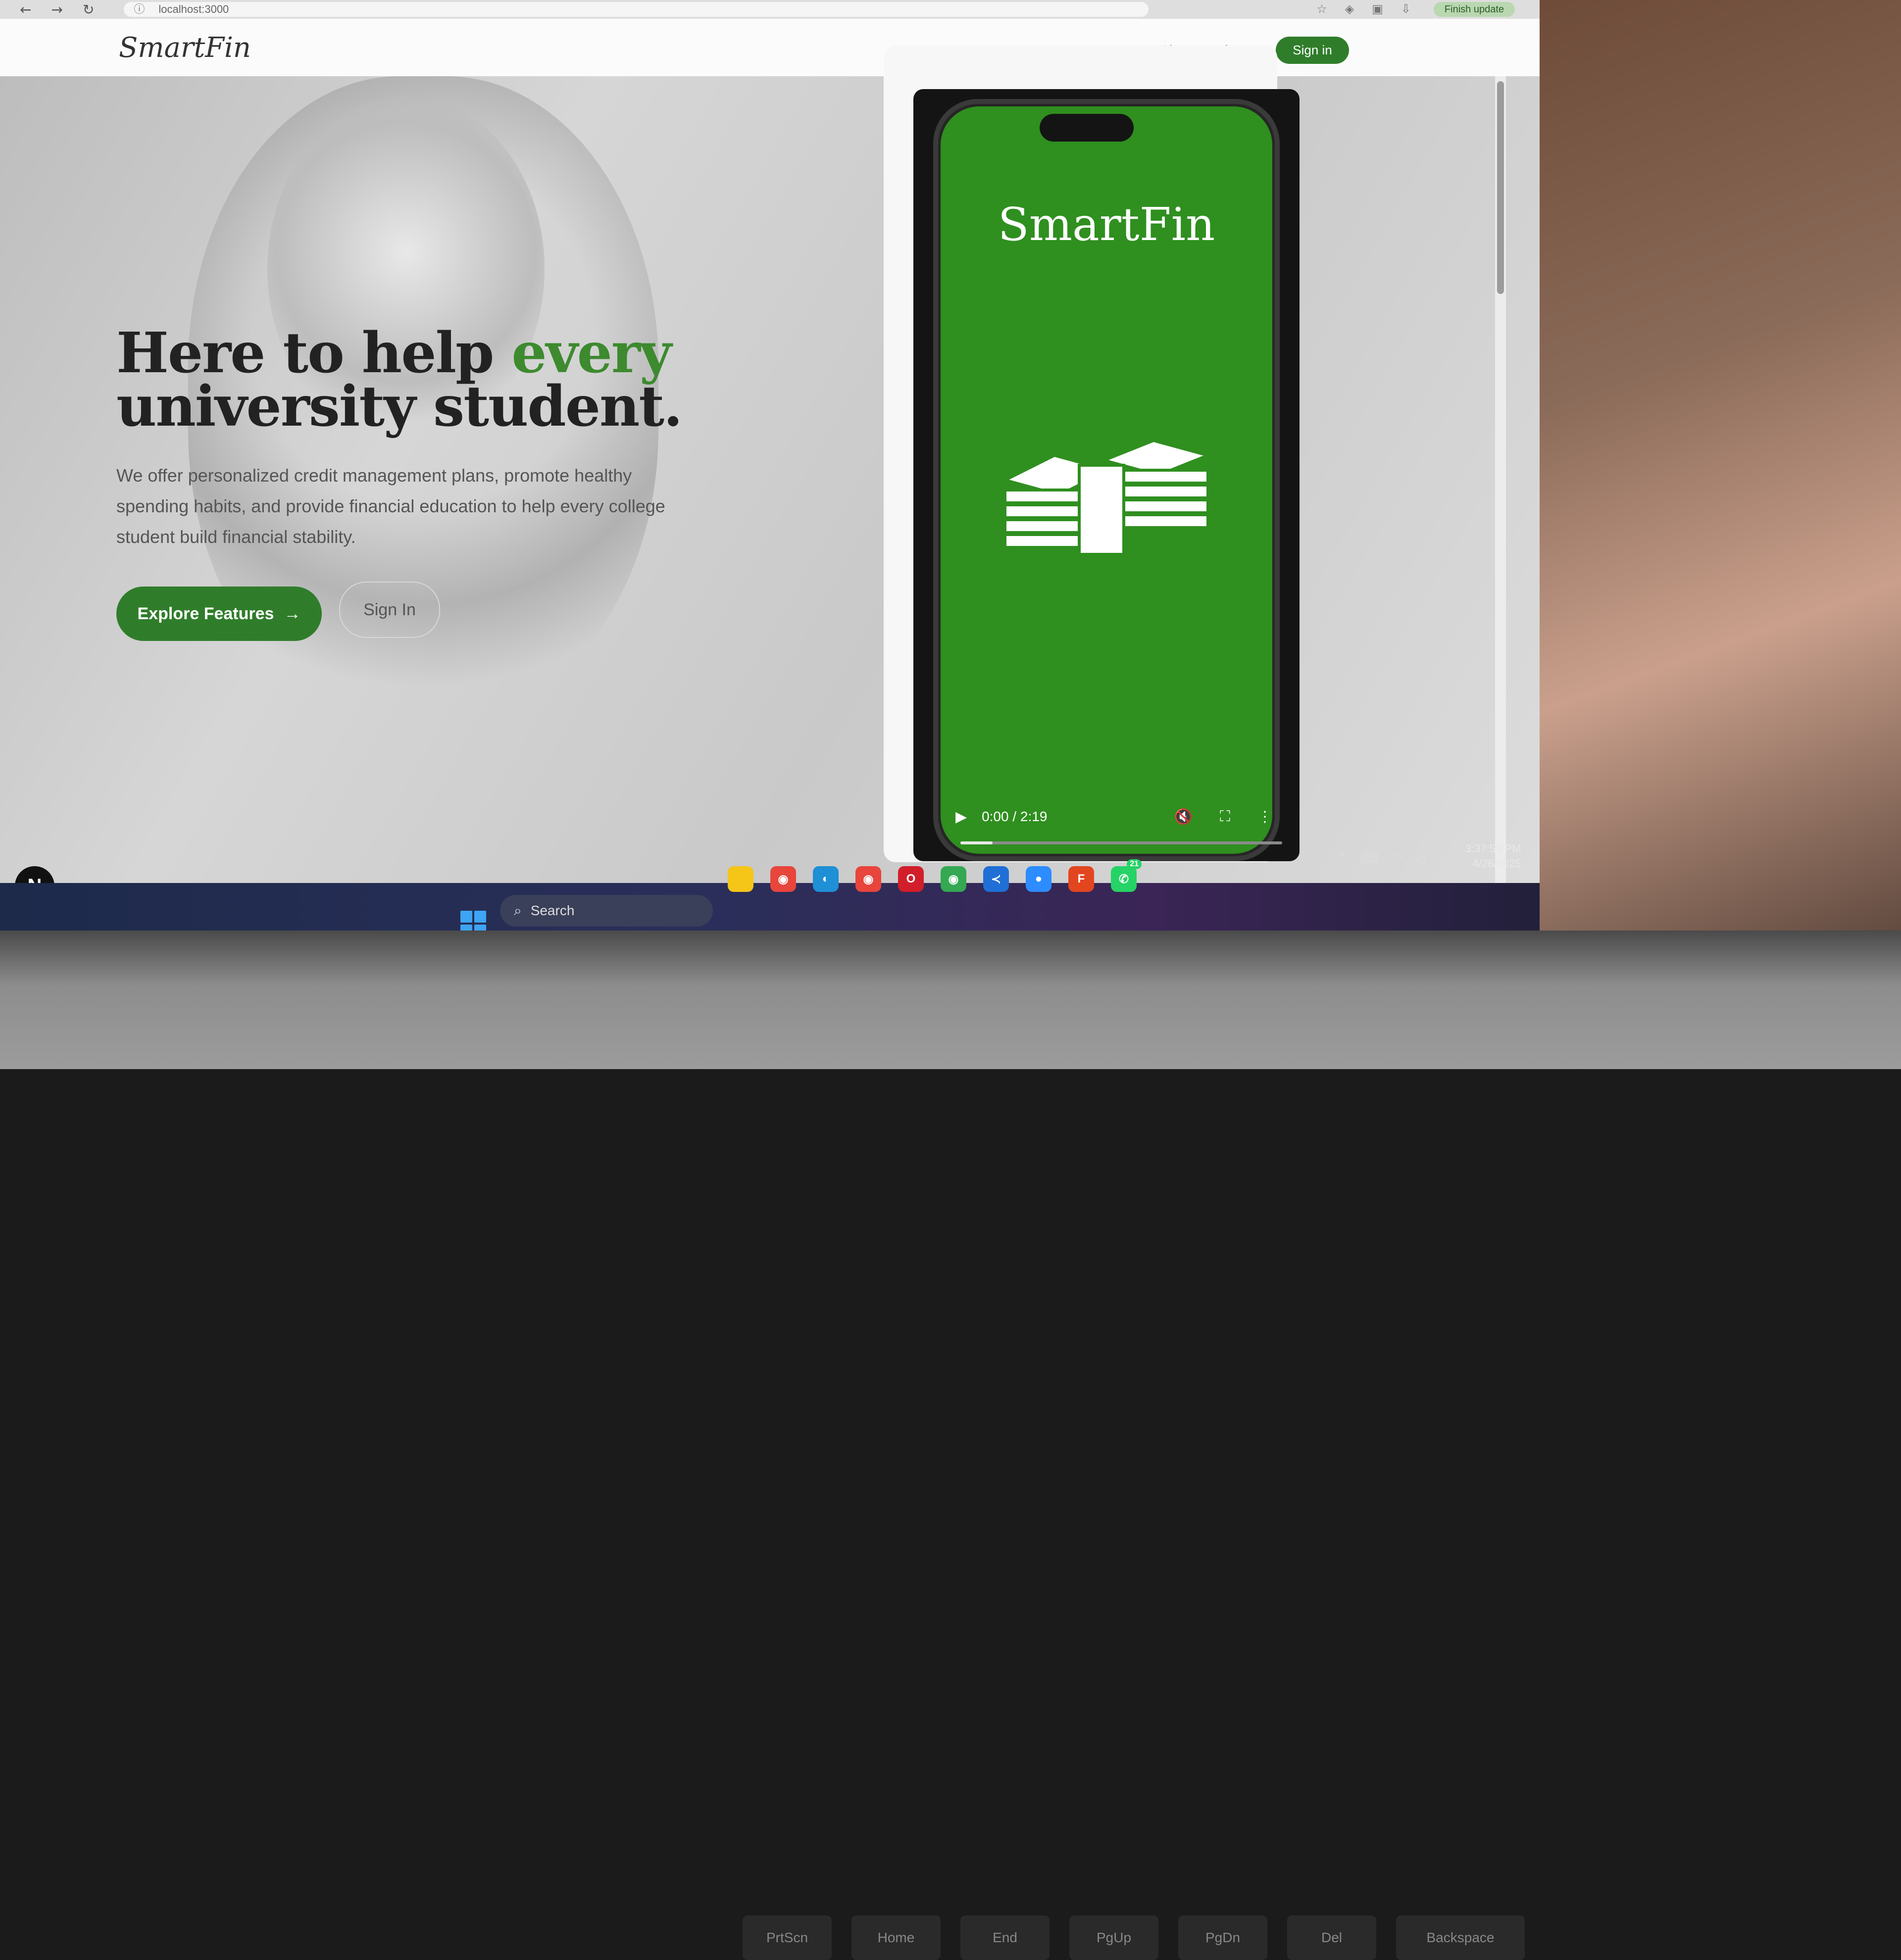  Describe the element at coordinates (25, 9) in the screenshot. I see `back-arrow-icon: ←` at that location.